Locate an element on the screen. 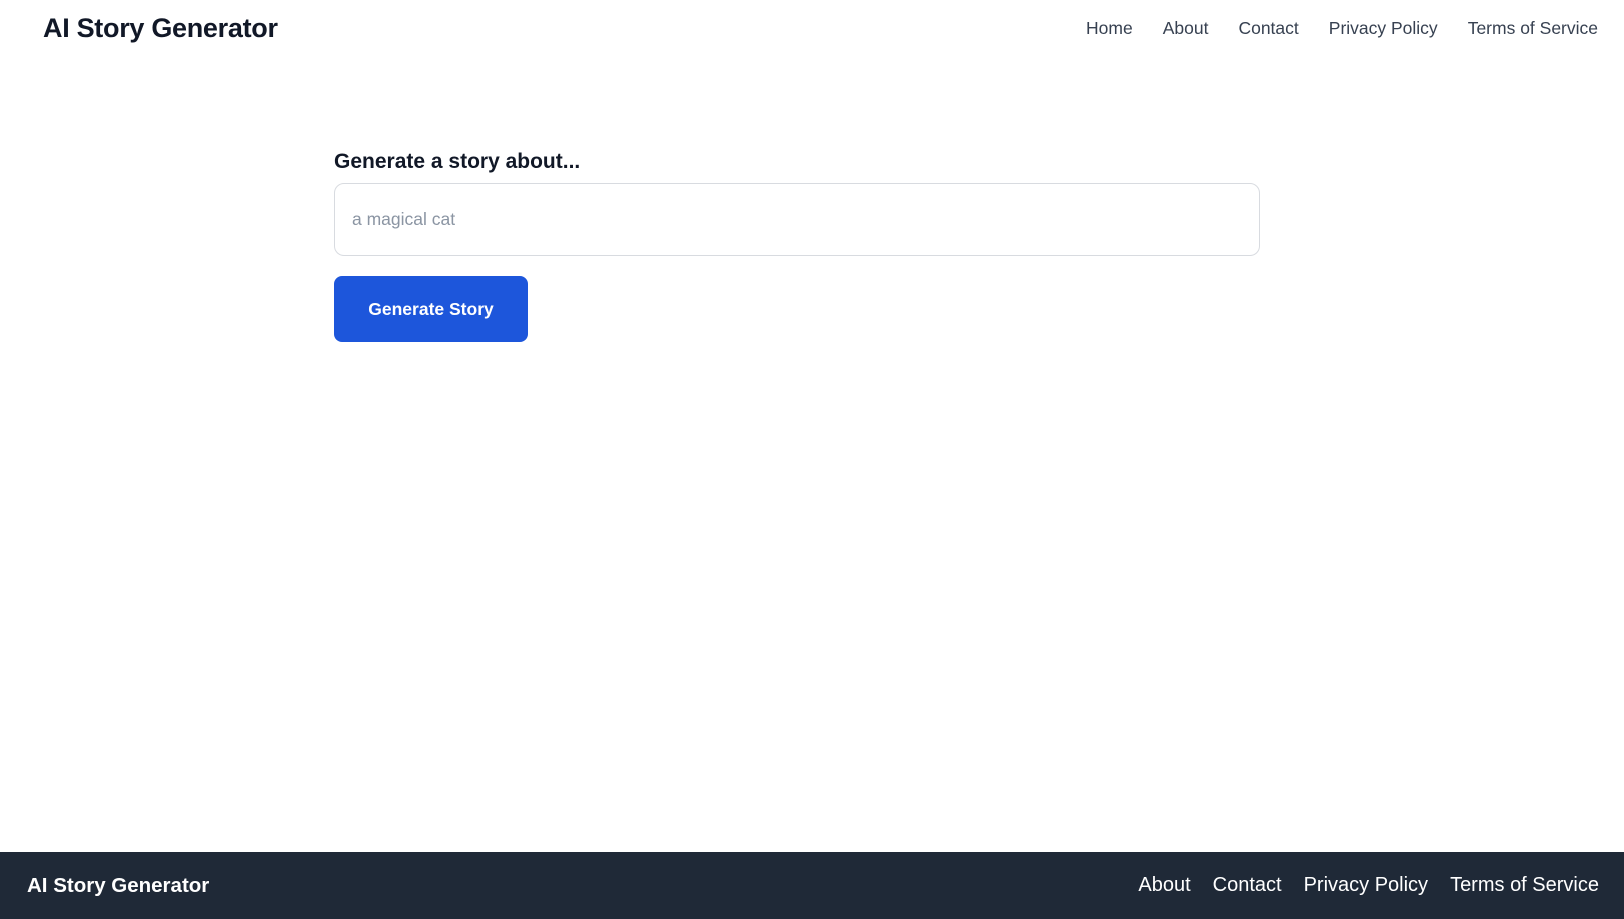  story-form: Generate a story about... Generate Story is located at coordinates (797, 246).